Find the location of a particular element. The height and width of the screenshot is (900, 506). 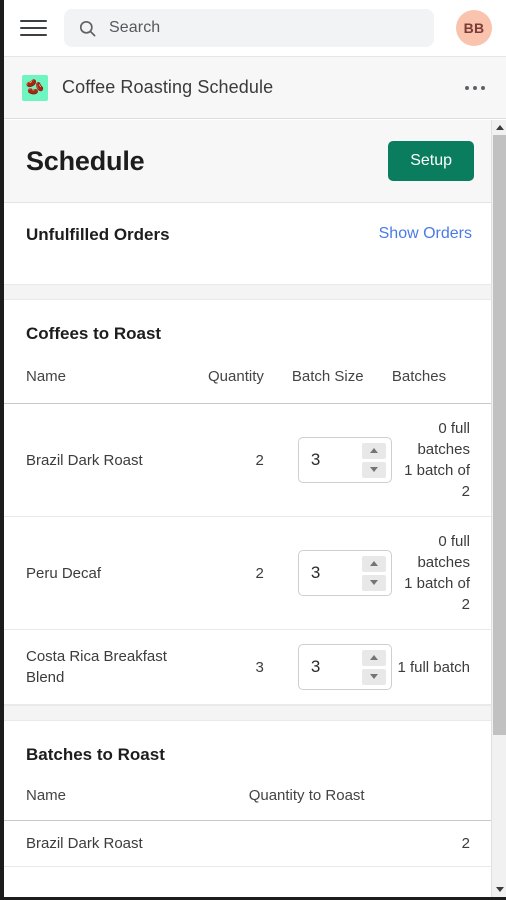

more-options-icon is located at coordinates (475, 88).